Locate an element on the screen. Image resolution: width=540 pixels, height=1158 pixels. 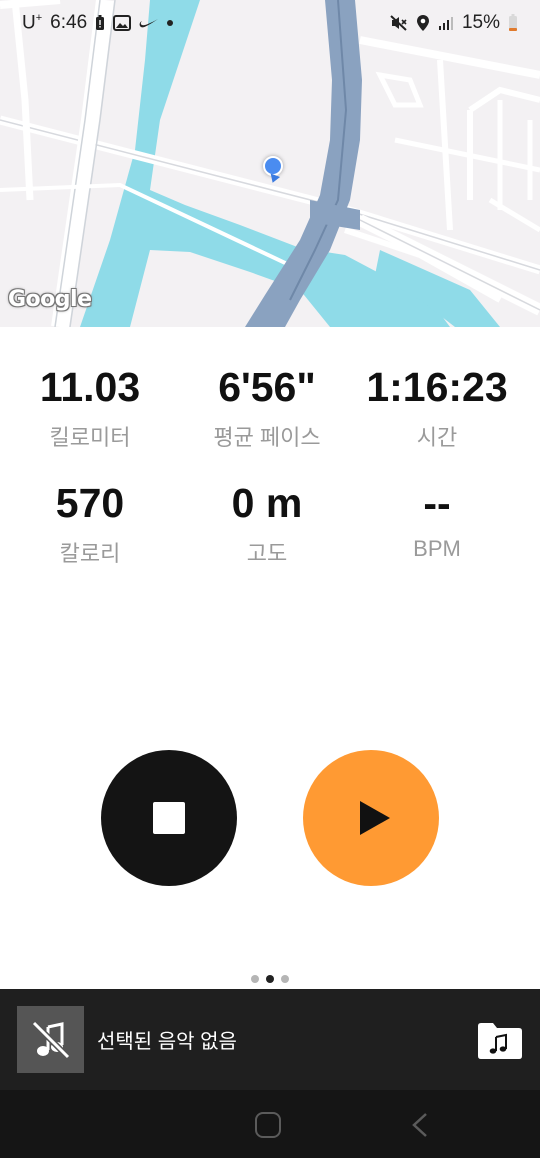
battery-icon is located at coordinates (513, 23).